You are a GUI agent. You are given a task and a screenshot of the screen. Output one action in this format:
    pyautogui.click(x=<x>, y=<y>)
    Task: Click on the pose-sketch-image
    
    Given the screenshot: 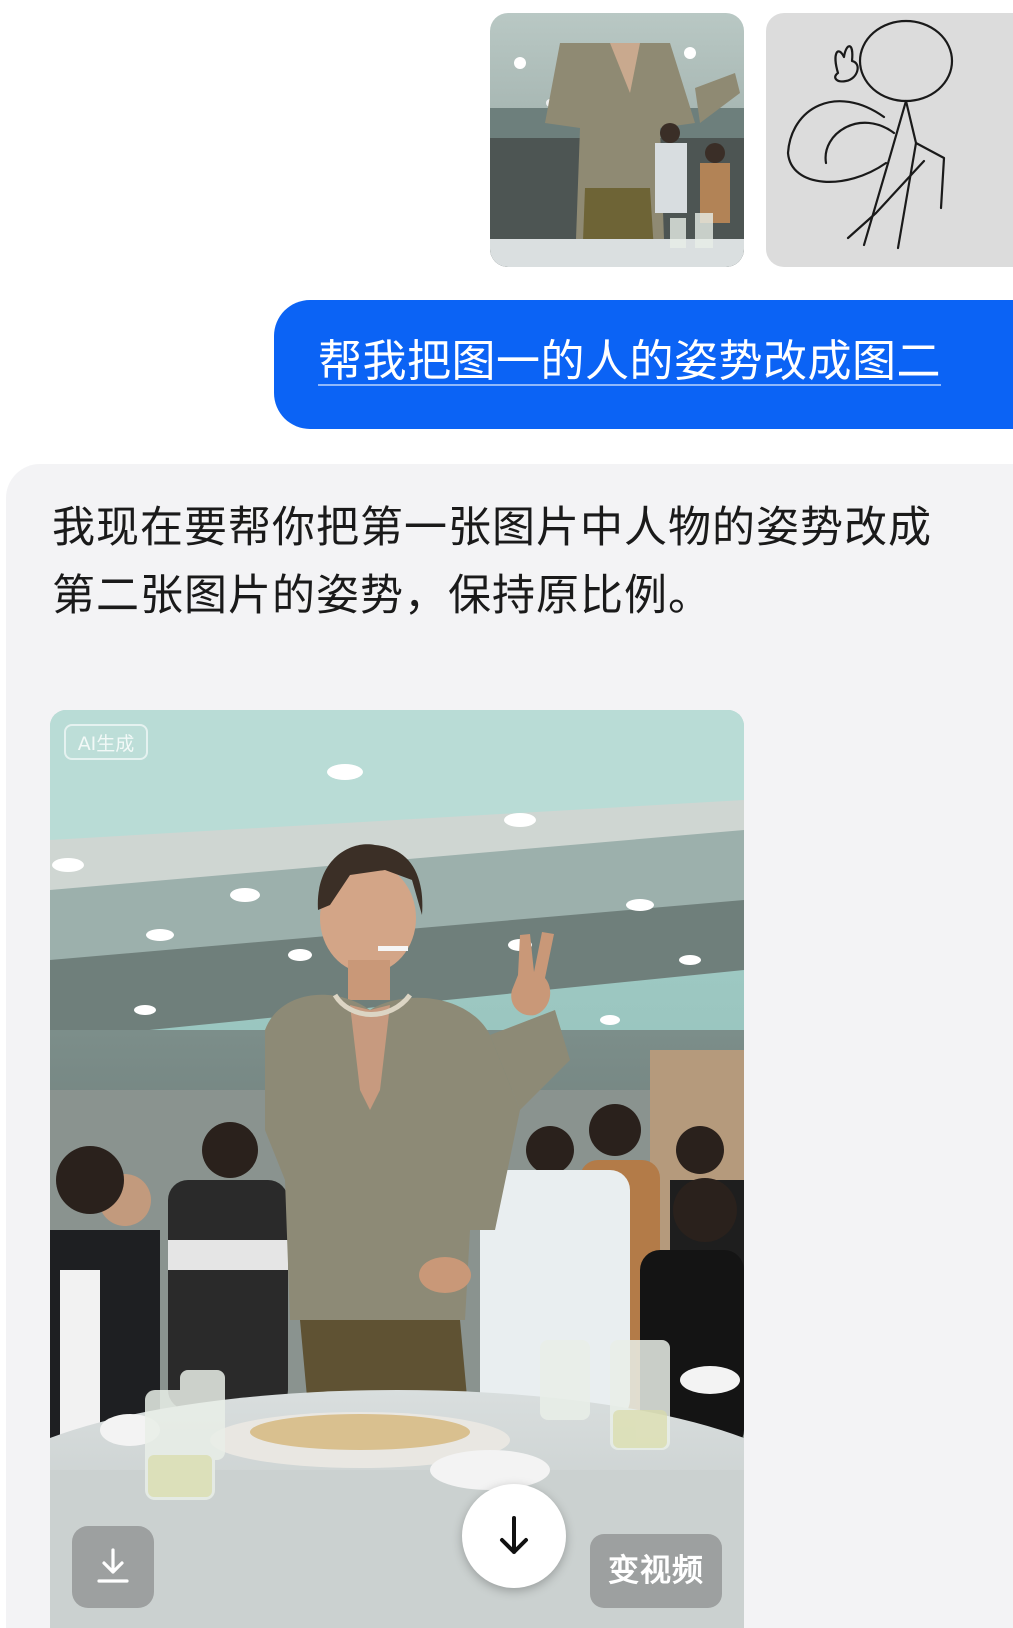 What is the action you would take?
    pyautogui.click(x=889, y=140)
    